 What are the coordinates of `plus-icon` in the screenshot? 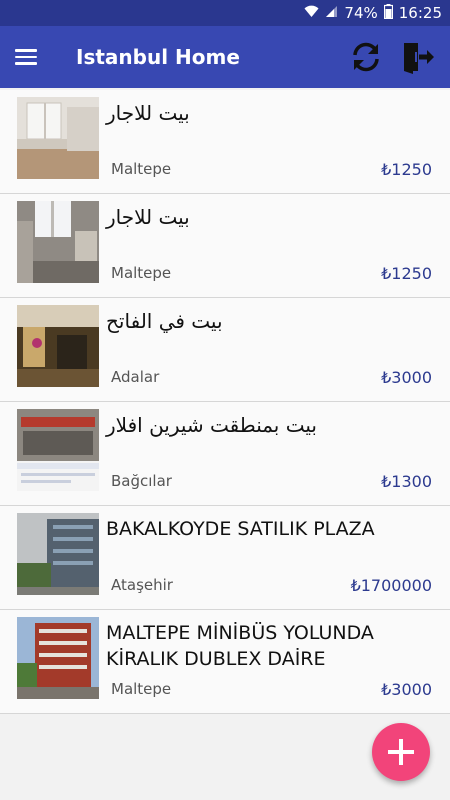 It's located at (401, 752).